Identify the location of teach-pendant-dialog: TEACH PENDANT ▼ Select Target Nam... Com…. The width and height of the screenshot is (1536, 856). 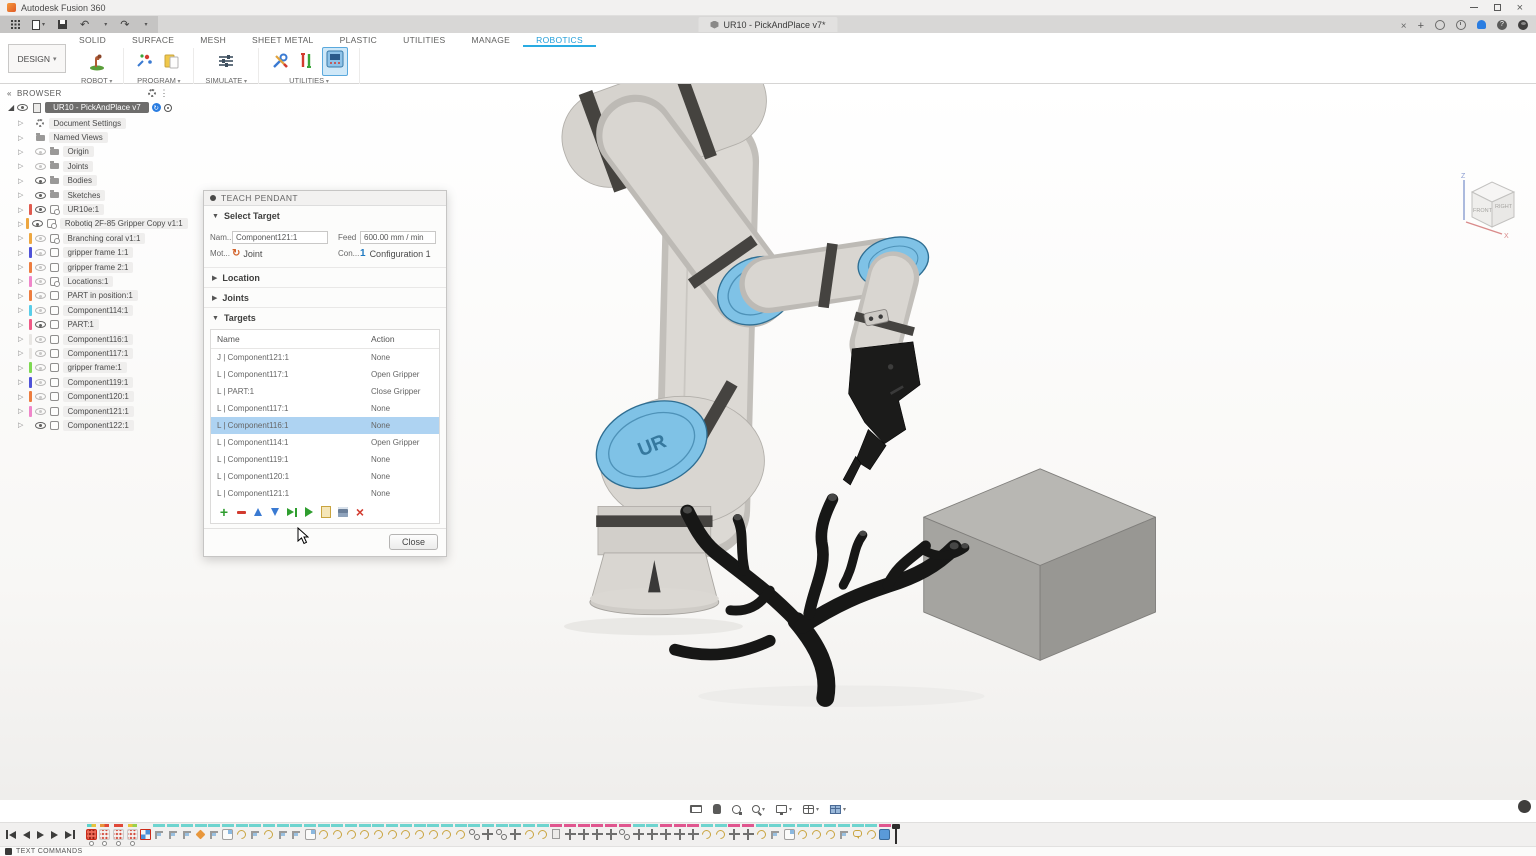
(325, 373).